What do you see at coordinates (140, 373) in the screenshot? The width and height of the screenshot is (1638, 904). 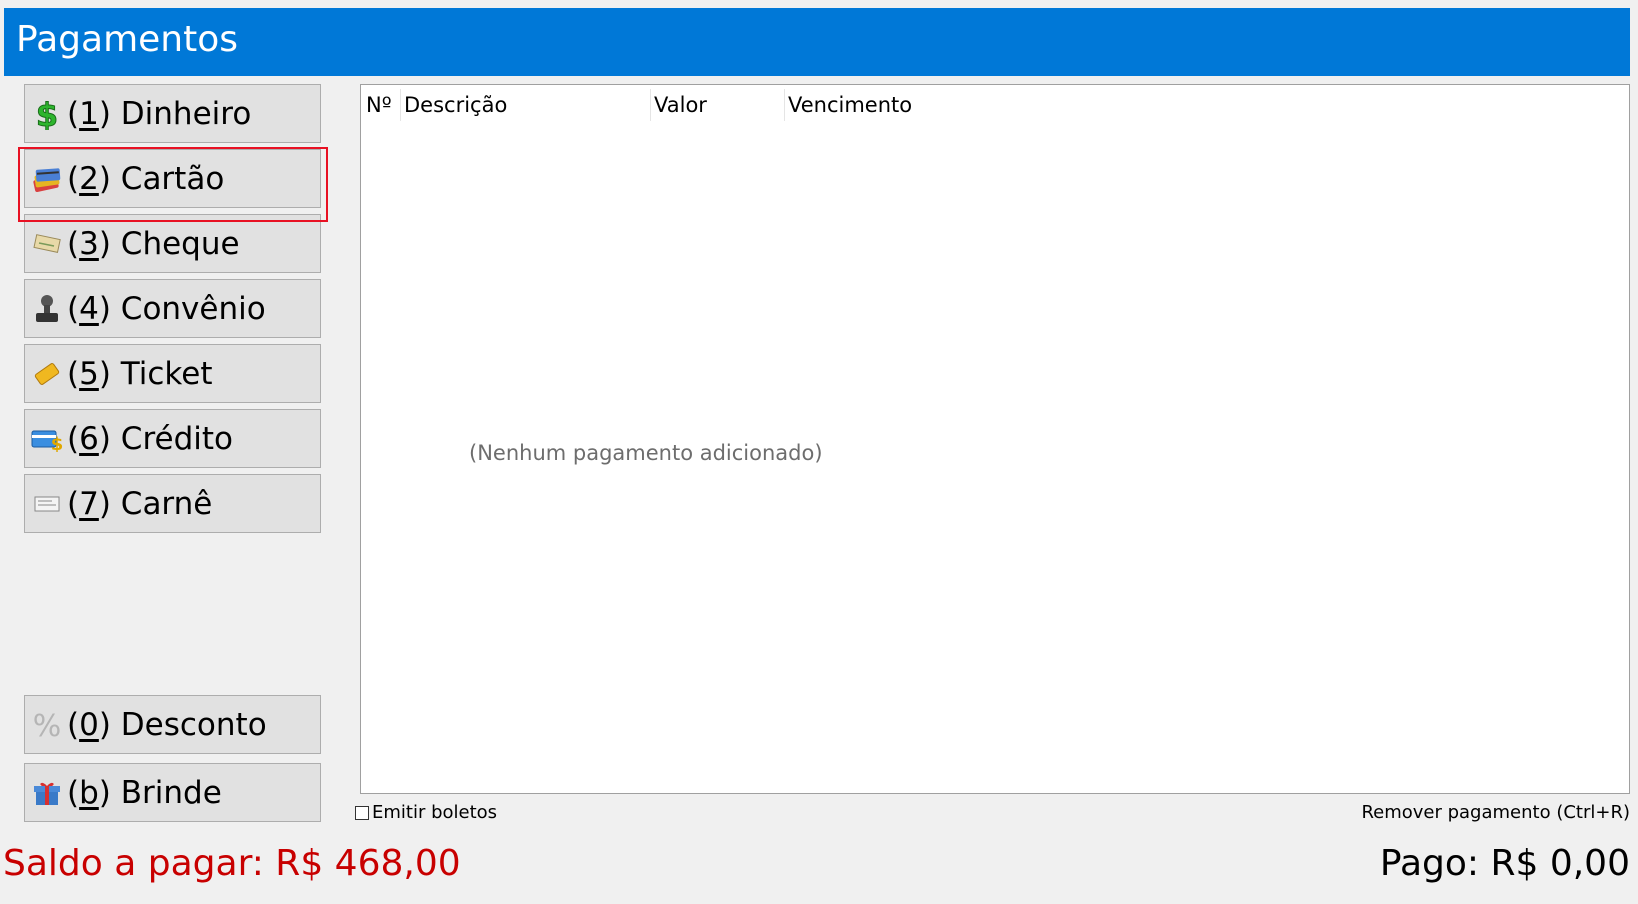 I see `ticket-label: (5) Ticket` at bounding box center [140, 373].